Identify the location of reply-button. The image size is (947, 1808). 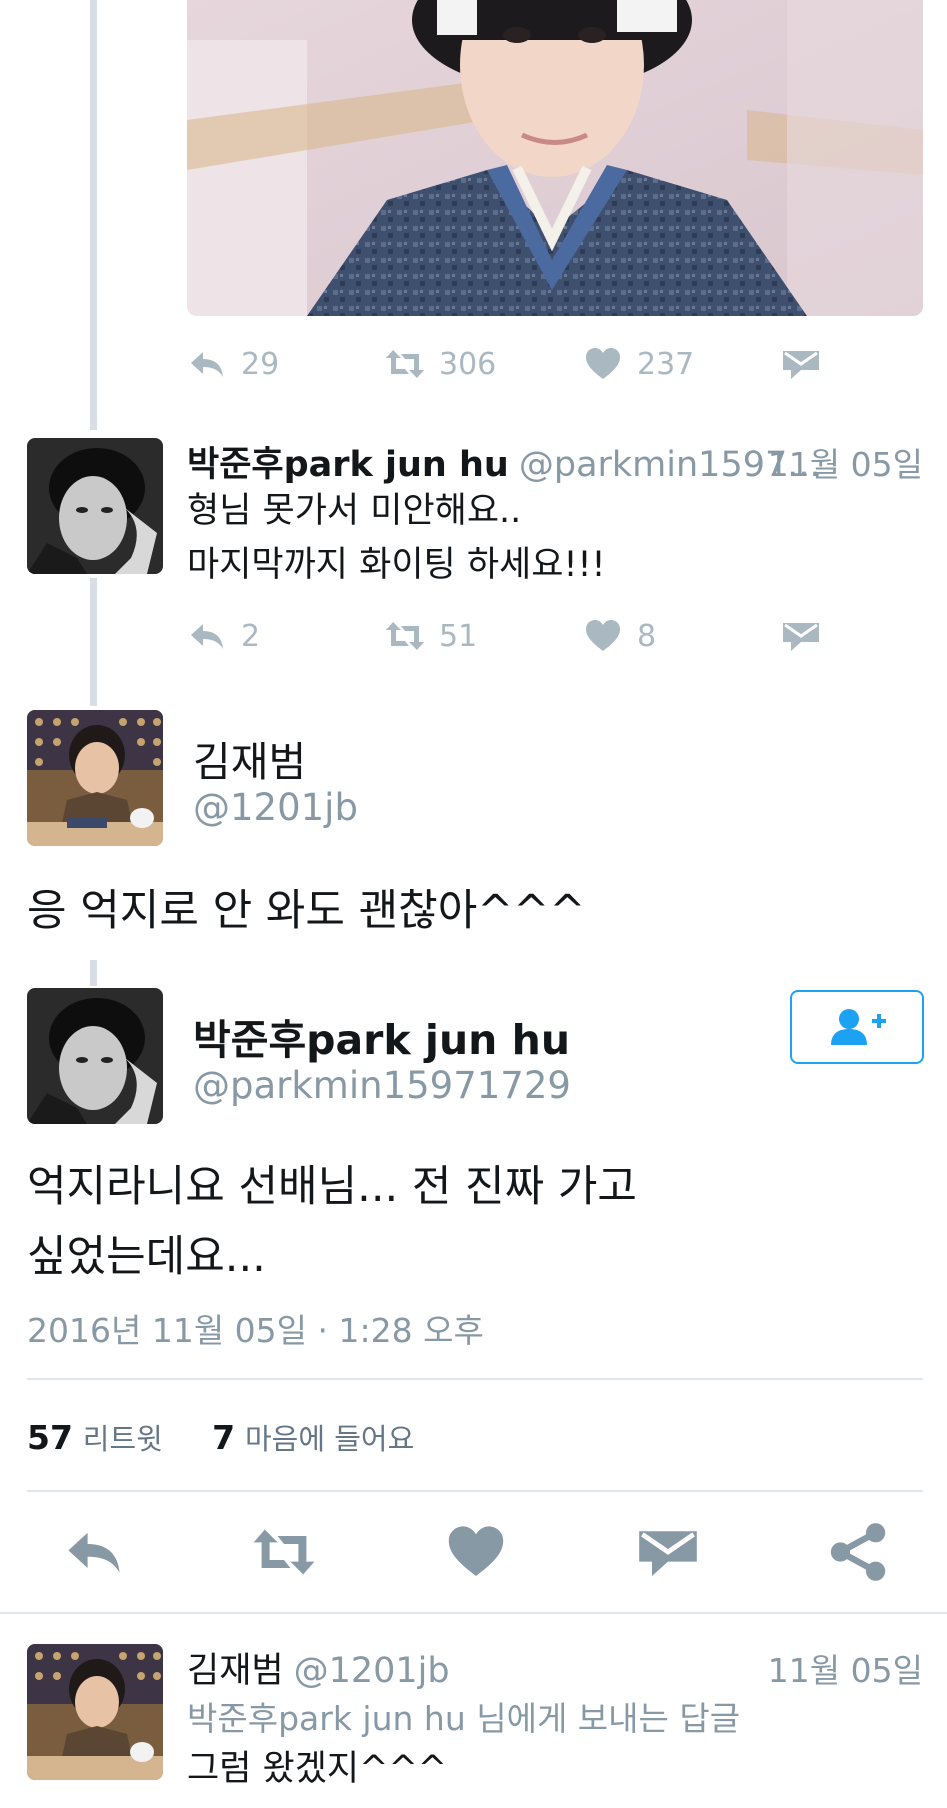
(94, 1552).